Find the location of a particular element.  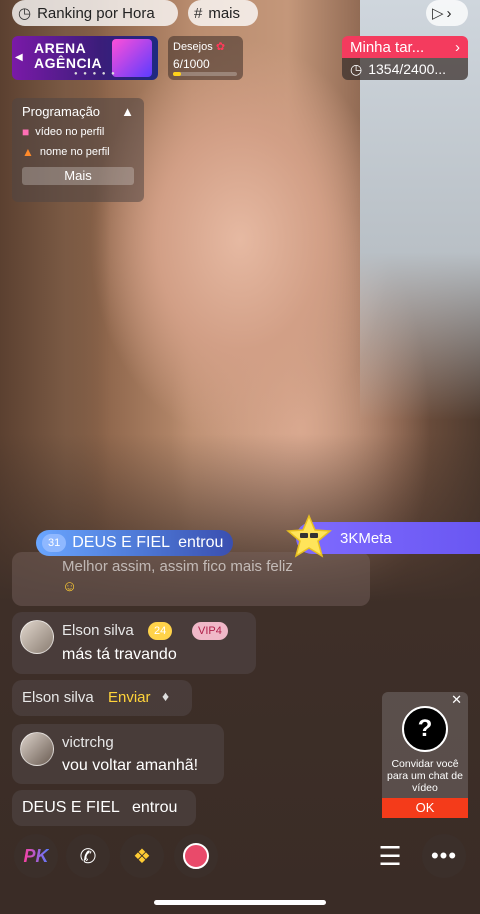

question-mark-icon: ? is located at coordinates (425, 729).